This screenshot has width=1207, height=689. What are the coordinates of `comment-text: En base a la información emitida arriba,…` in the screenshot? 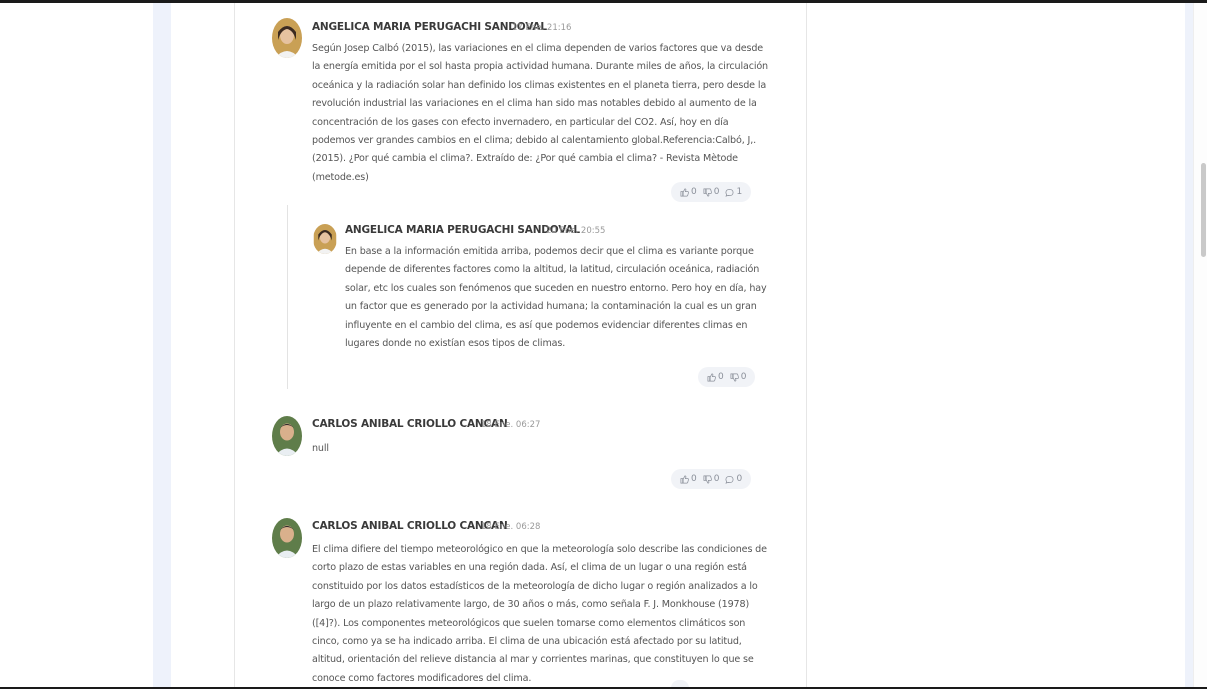 It's located at (556, 298).